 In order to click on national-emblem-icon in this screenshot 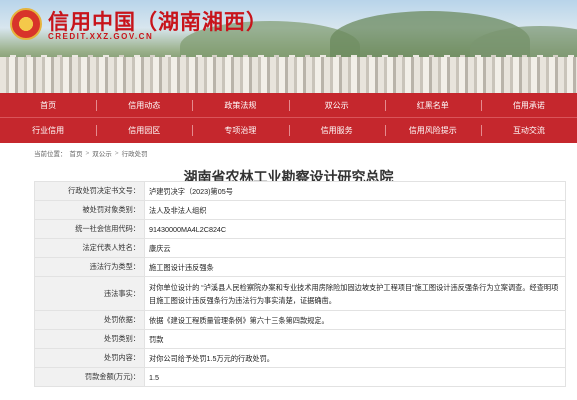, I will do `click(26, 24)`.